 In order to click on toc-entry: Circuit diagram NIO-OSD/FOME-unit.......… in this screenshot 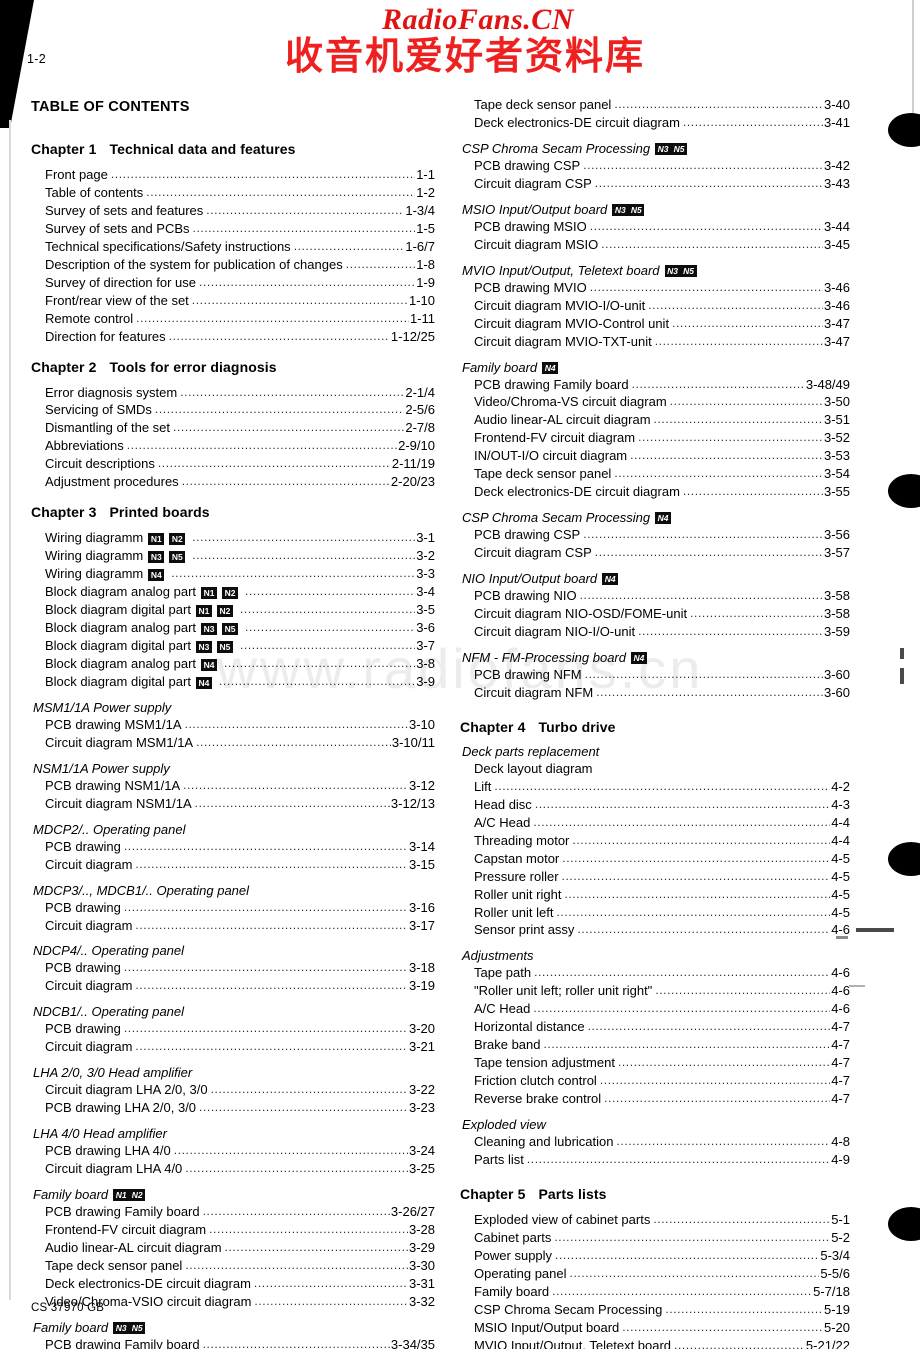, I will do `click(662, 614)`.